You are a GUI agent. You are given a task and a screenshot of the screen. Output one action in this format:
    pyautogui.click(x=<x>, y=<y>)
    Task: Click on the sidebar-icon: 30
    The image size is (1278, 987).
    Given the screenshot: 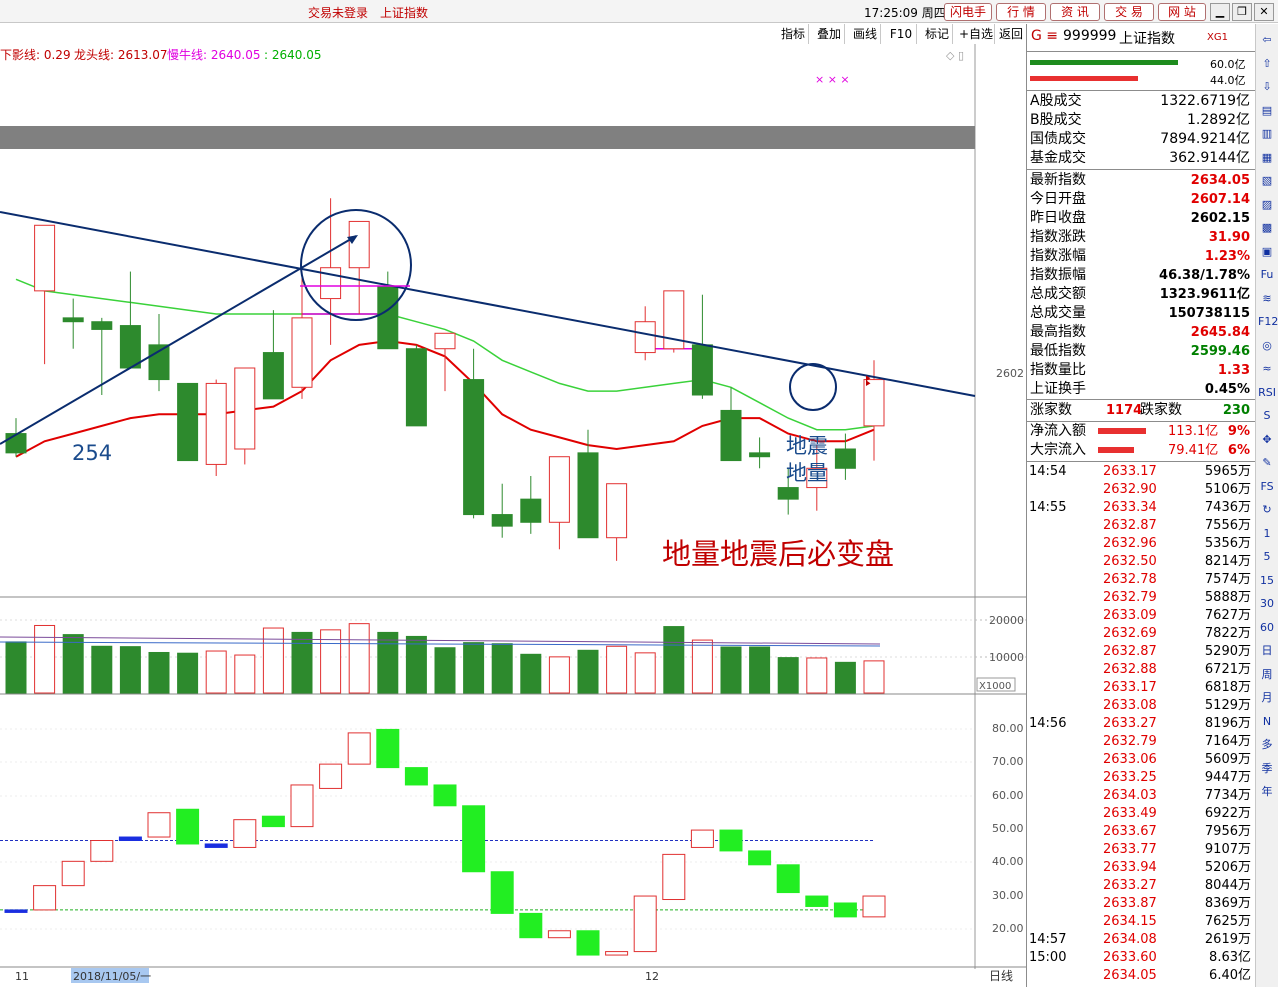 What is the action you would take?
    pyautogui.click(x=1267, y=604)
    